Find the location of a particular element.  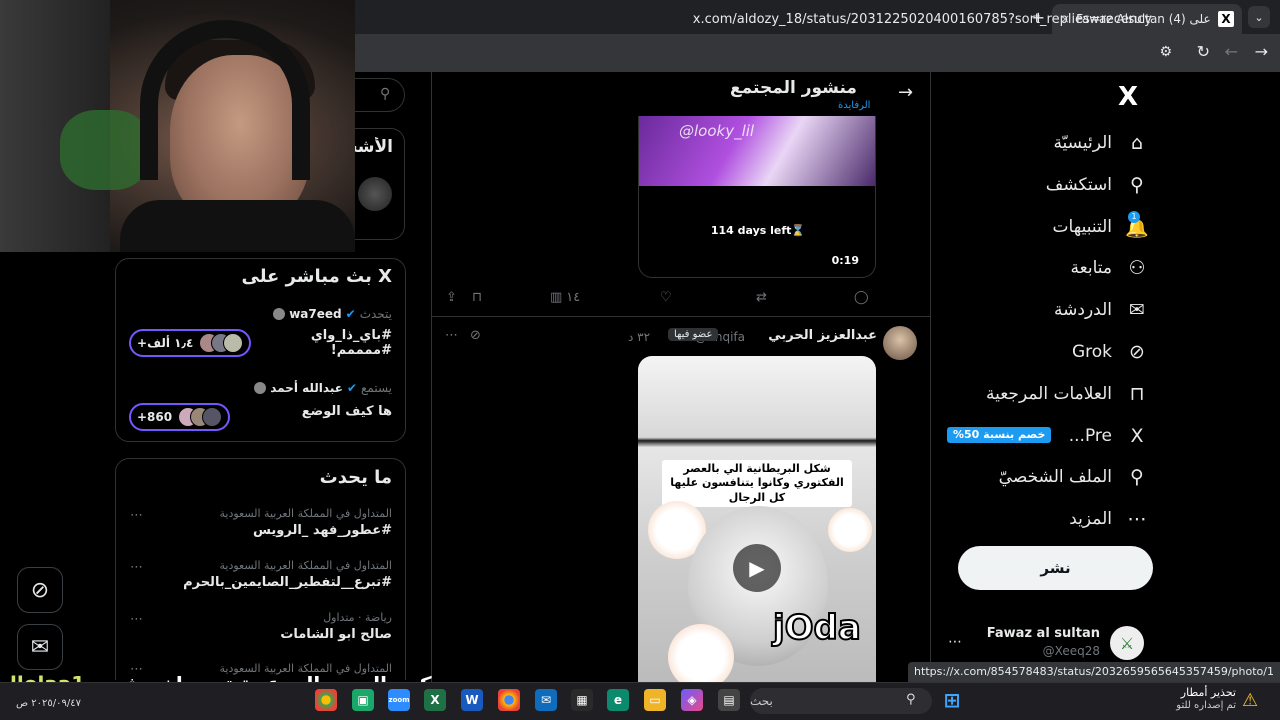

share-icon: ⇪ is located at coordinates (451, 297).